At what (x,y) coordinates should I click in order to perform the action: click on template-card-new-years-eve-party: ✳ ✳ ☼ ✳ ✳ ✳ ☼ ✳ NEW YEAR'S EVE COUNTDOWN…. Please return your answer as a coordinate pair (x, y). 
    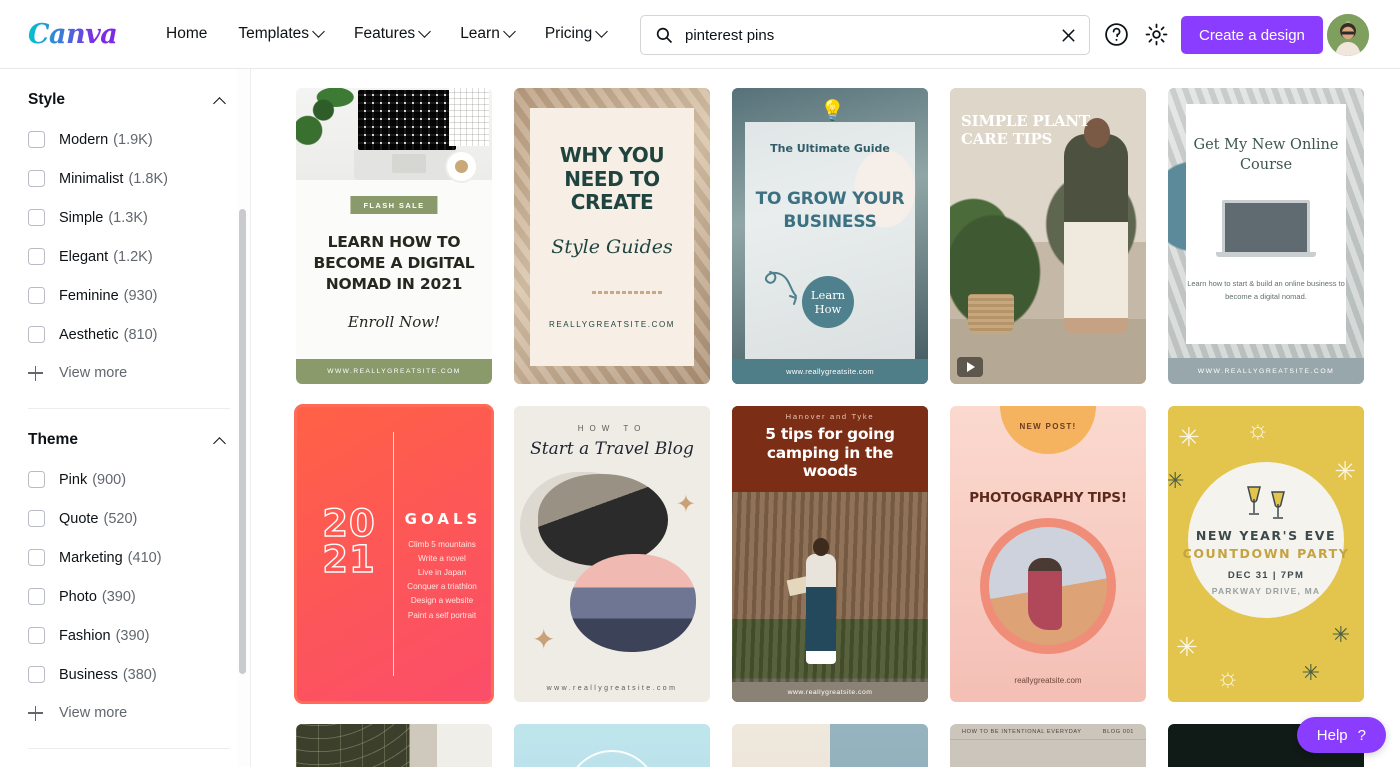
    Looking at the image, I should click on (1266, 554).